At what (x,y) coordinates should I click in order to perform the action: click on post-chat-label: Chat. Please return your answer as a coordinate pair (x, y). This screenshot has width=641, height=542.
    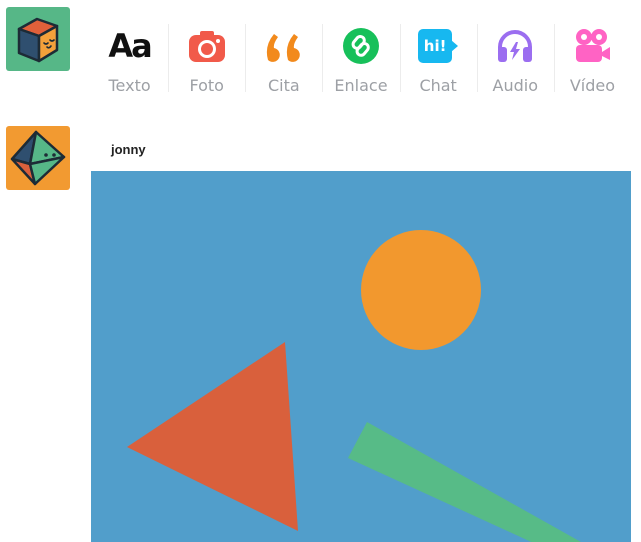
    Looking at the image, I should click on (438, 85).